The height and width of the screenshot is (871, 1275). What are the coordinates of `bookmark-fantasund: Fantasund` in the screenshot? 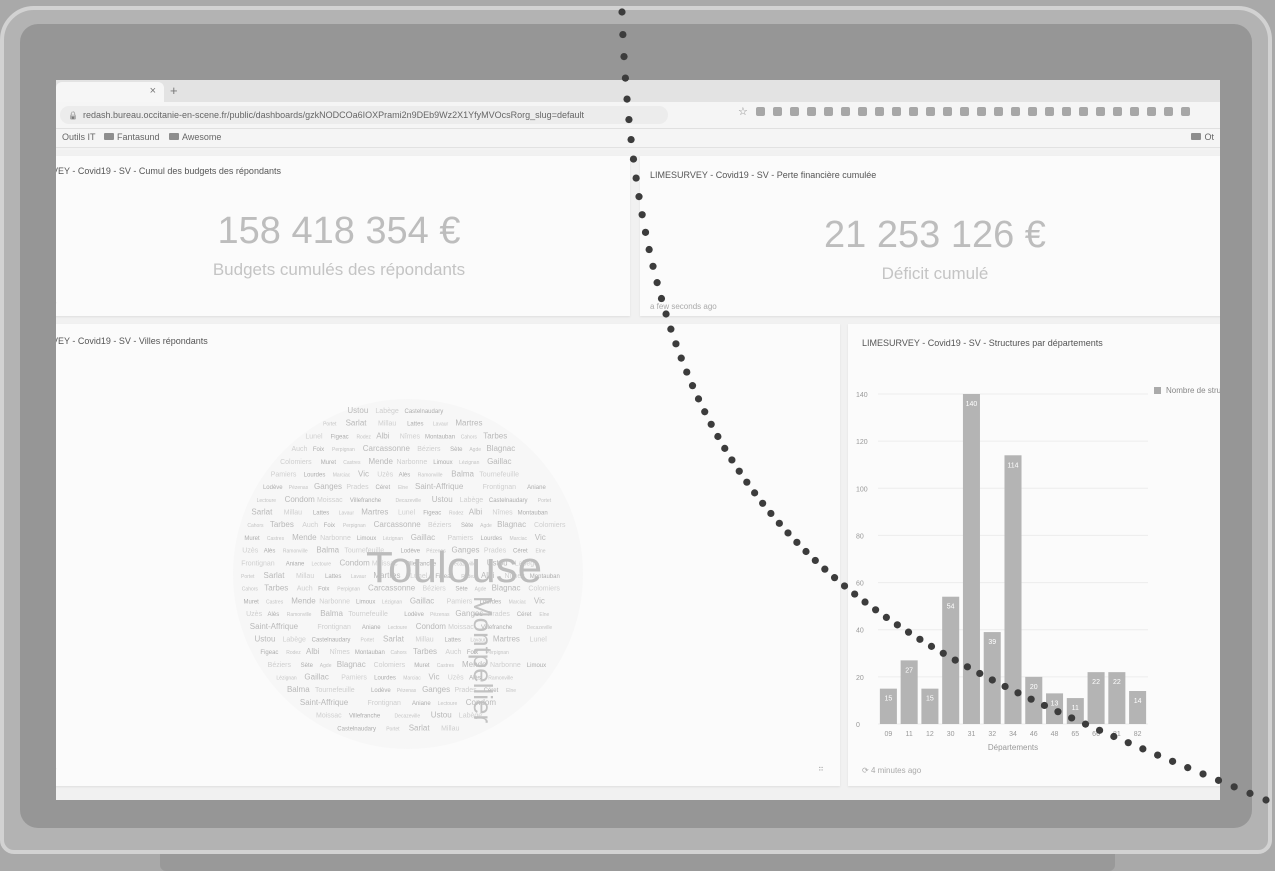 It's located at (132, 137).